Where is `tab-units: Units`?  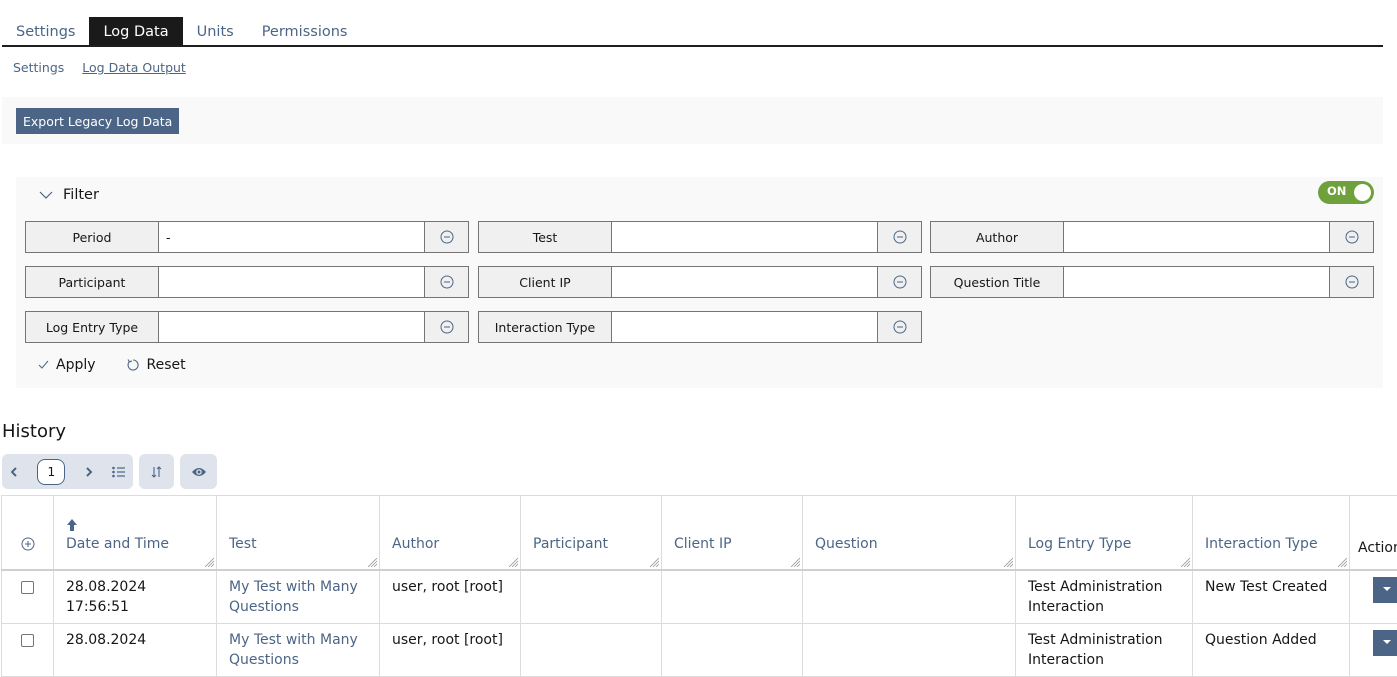
tab-units: Units is located at coordinates (215, 31).